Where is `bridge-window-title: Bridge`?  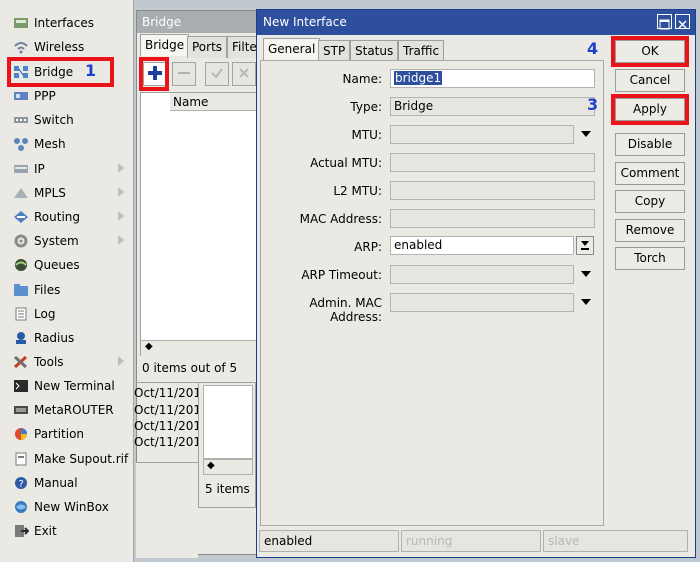
bridge-window-title: Bridge is located at coordinates (201, 22).